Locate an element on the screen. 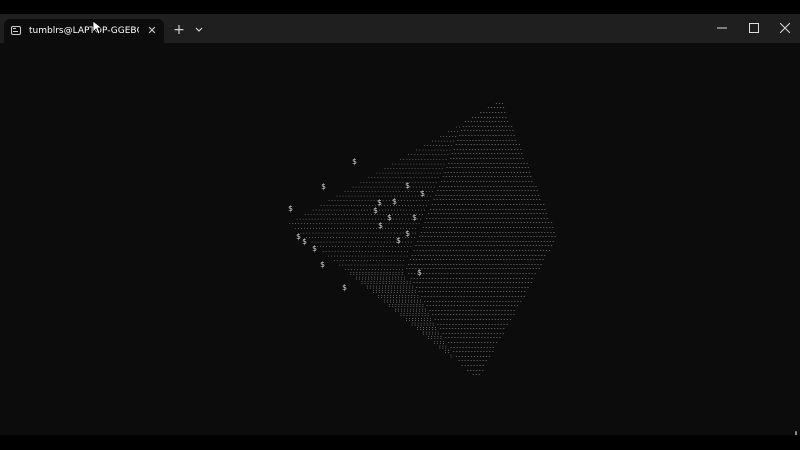  tab-title: tumblrs@LAPTOP-GGEBQS9O is located at coordinates (84, 31).